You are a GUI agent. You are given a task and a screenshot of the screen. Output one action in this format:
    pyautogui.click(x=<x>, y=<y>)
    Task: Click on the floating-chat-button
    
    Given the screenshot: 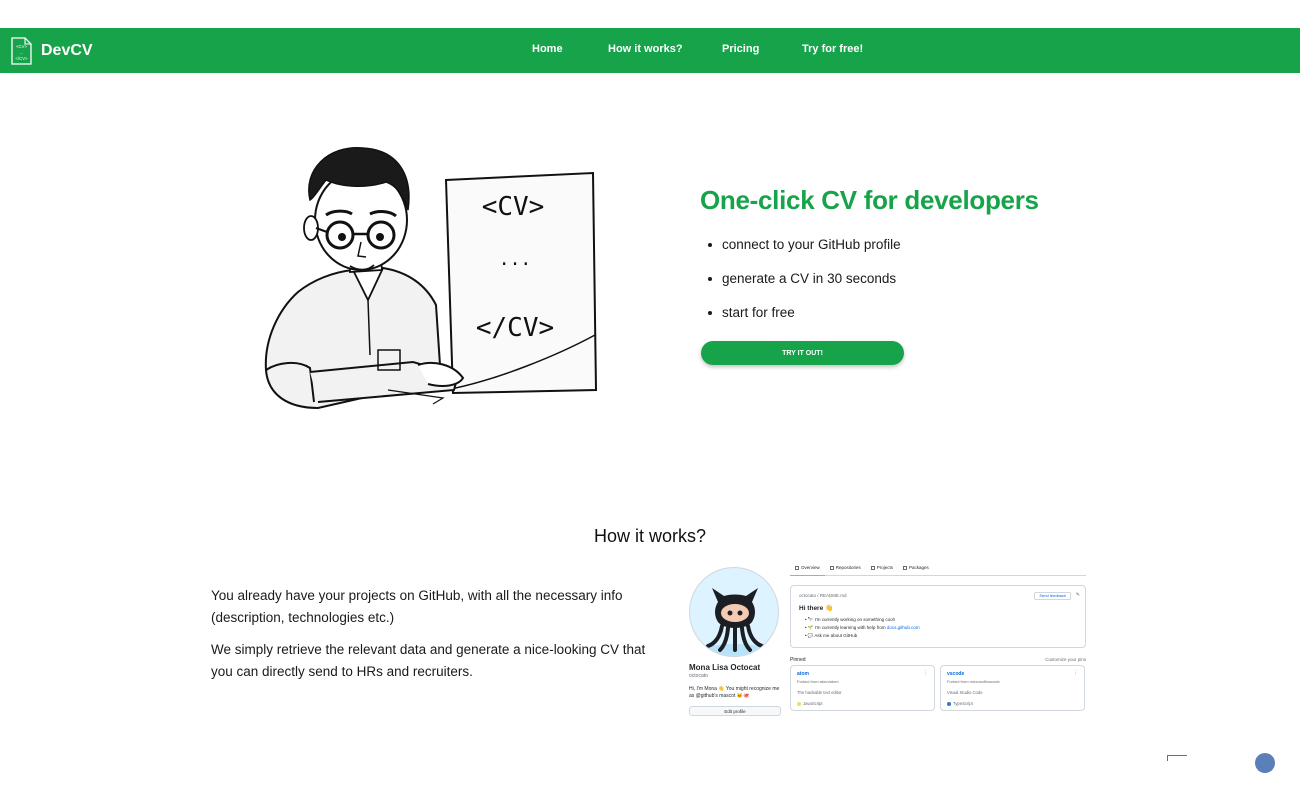 What is the action you would take?
    pyautogui.click(x=1265, y=763)
    